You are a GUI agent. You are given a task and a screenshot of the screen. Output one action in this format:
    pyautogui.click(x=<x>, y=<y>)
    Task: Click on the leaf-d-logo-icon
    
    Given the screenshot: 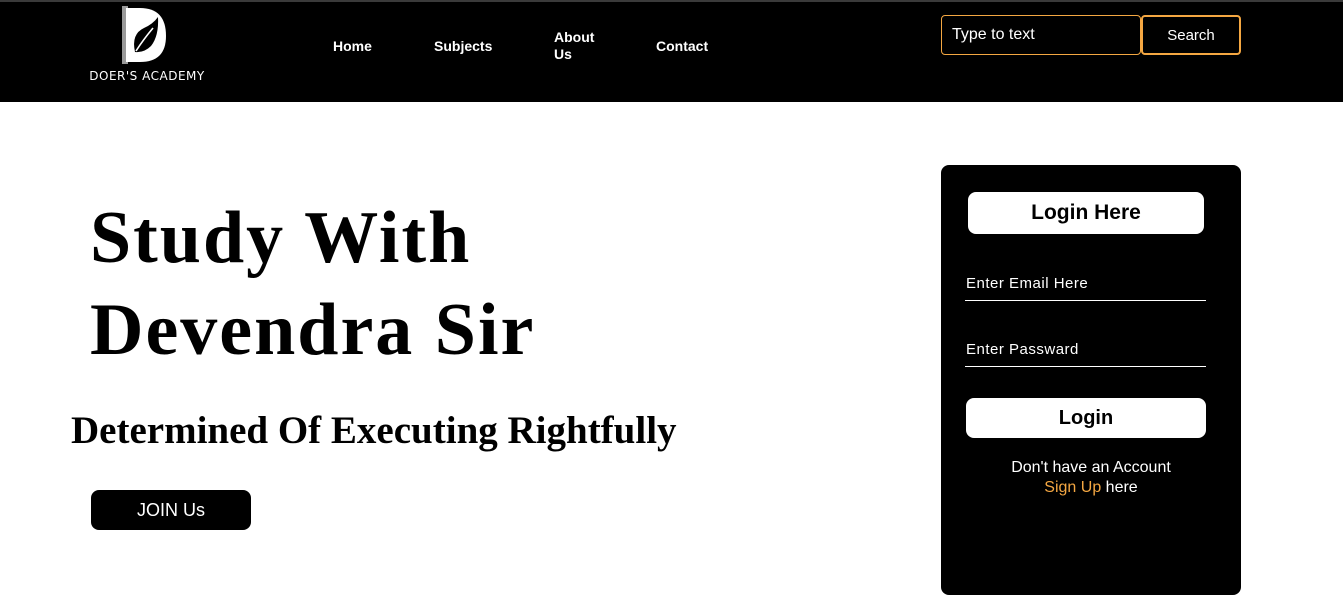 What is the action you would take?
    pyautogui.click(x=144, y=35)
    